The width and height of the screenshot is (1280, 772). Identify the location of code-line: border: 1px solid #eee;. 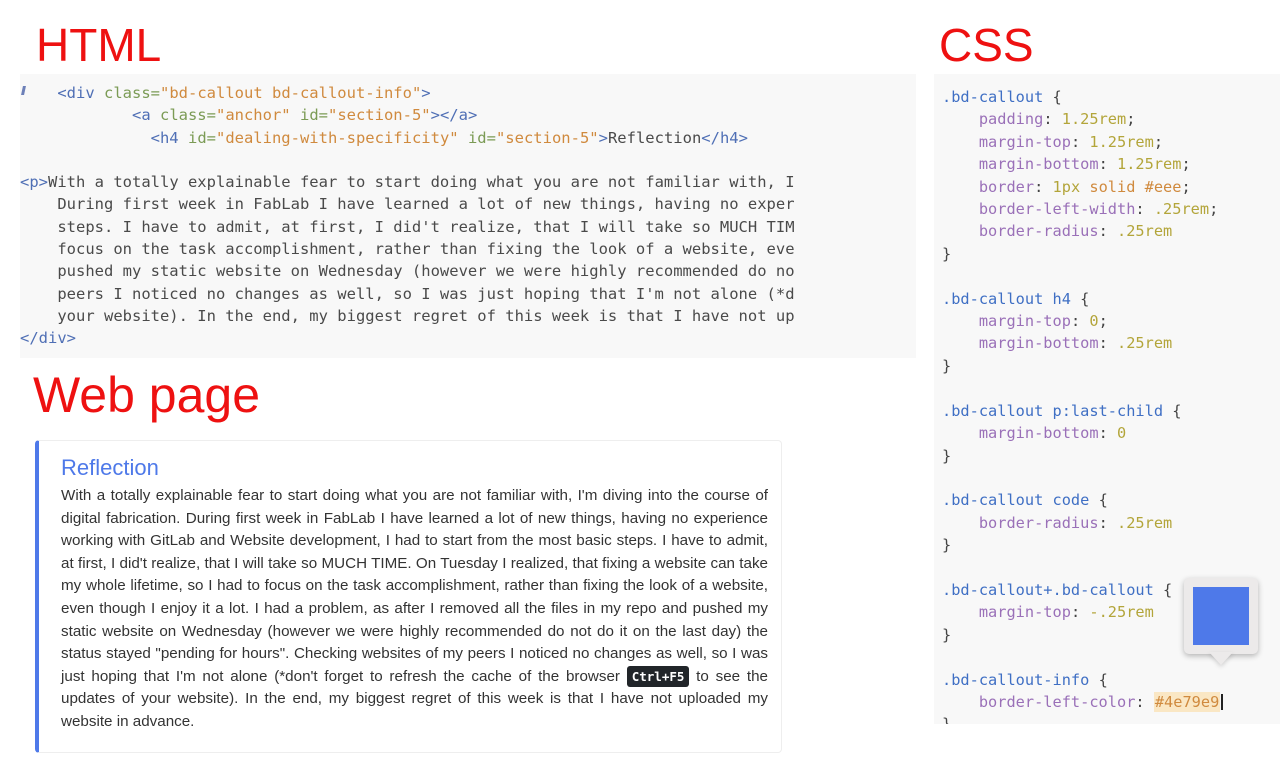
(1082, 187).